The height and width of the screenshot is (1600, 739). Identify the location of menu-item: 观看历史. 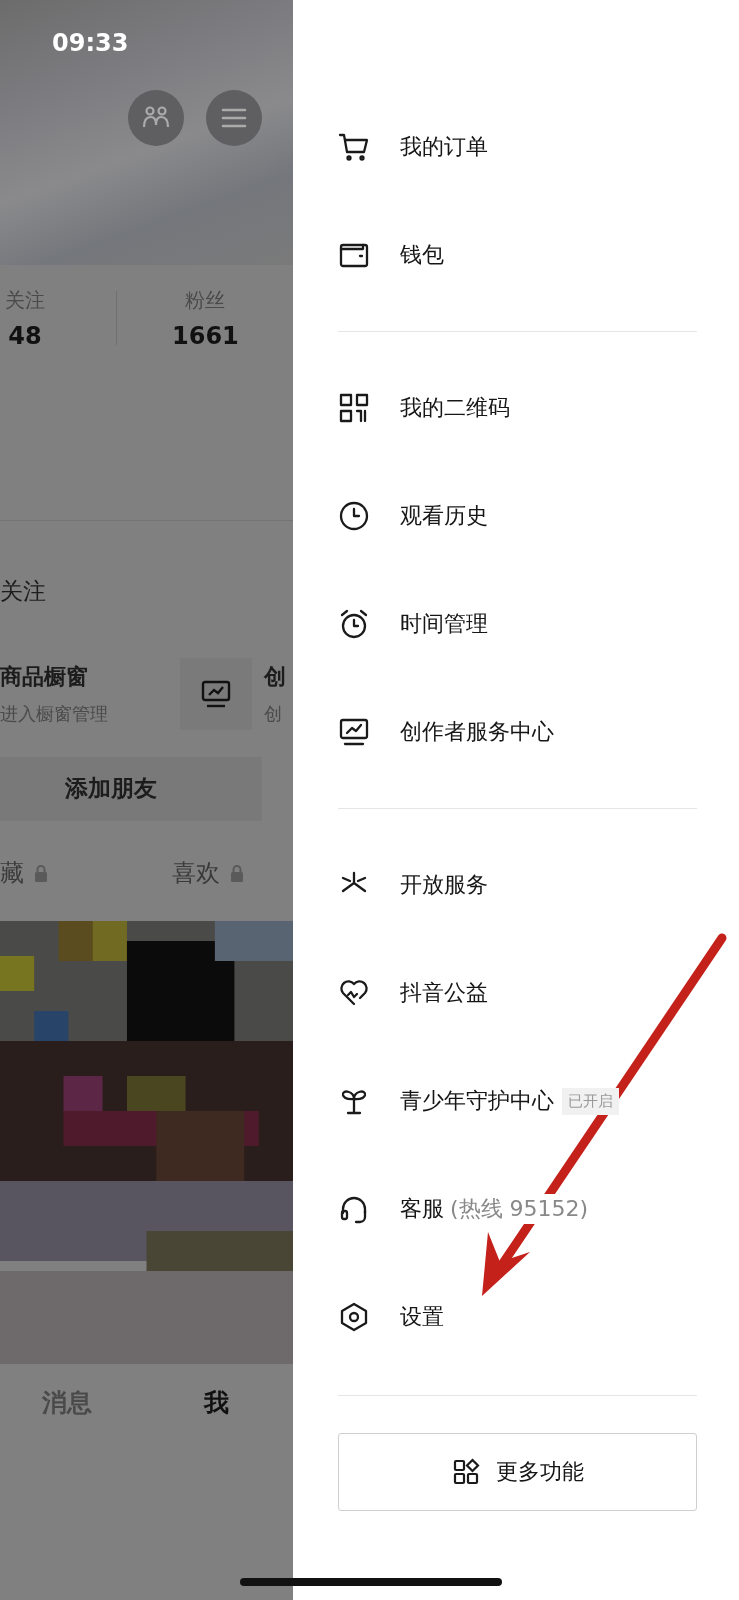
(517, 516).